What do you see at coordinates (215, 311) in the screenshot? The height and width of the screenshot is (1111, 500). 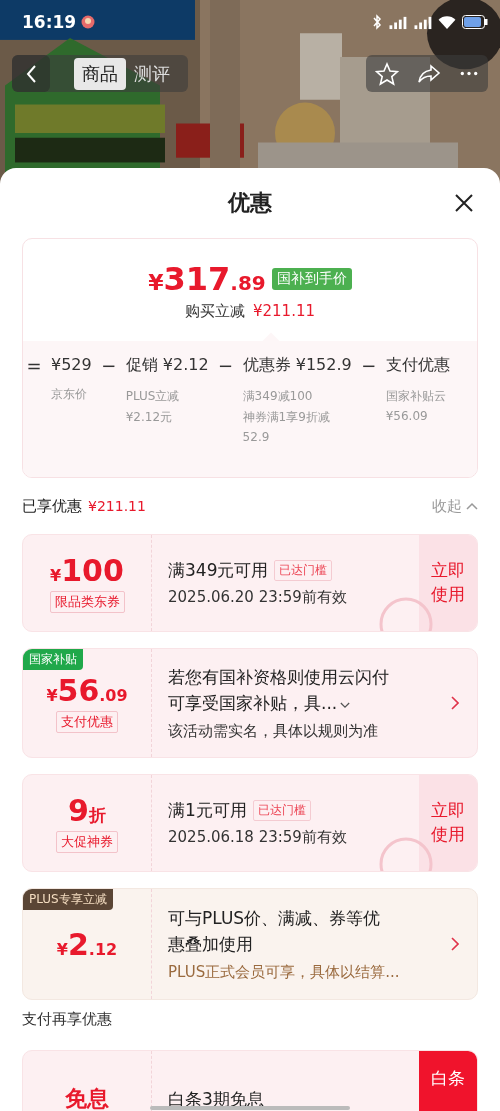 I see `saving-label: 购买立减` at bounding box center [215, 311].